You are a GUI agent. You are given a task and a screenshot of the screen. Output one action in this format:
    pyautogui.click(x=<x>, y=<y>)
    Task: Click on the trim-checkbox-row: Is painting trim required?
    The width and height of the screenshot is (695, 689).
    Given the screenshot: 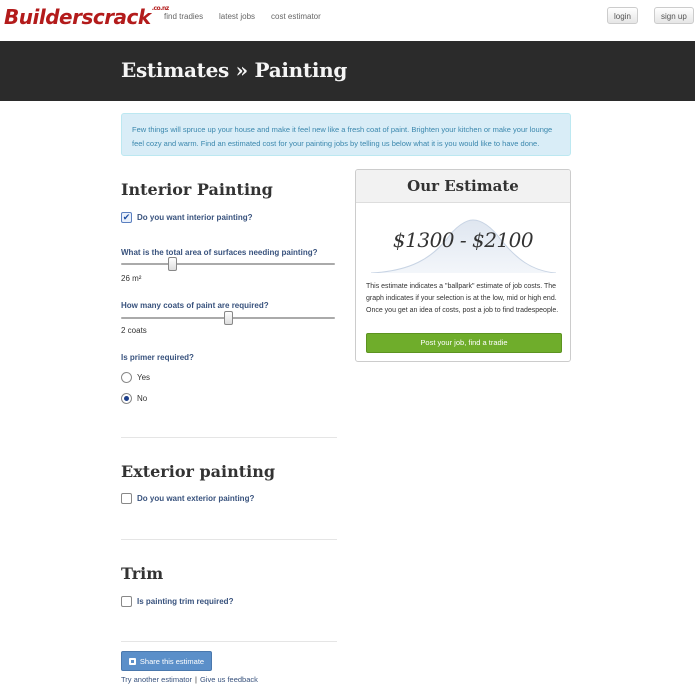 What is the action you would take?
    pyautogui.click(x=177, y=601)
    